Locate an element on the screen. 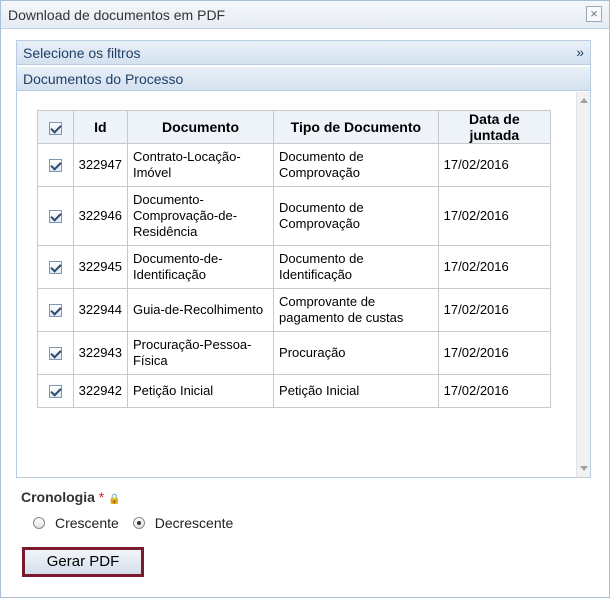  cell-tipo: Documento de Identificação is located at coordinates (356, 267).